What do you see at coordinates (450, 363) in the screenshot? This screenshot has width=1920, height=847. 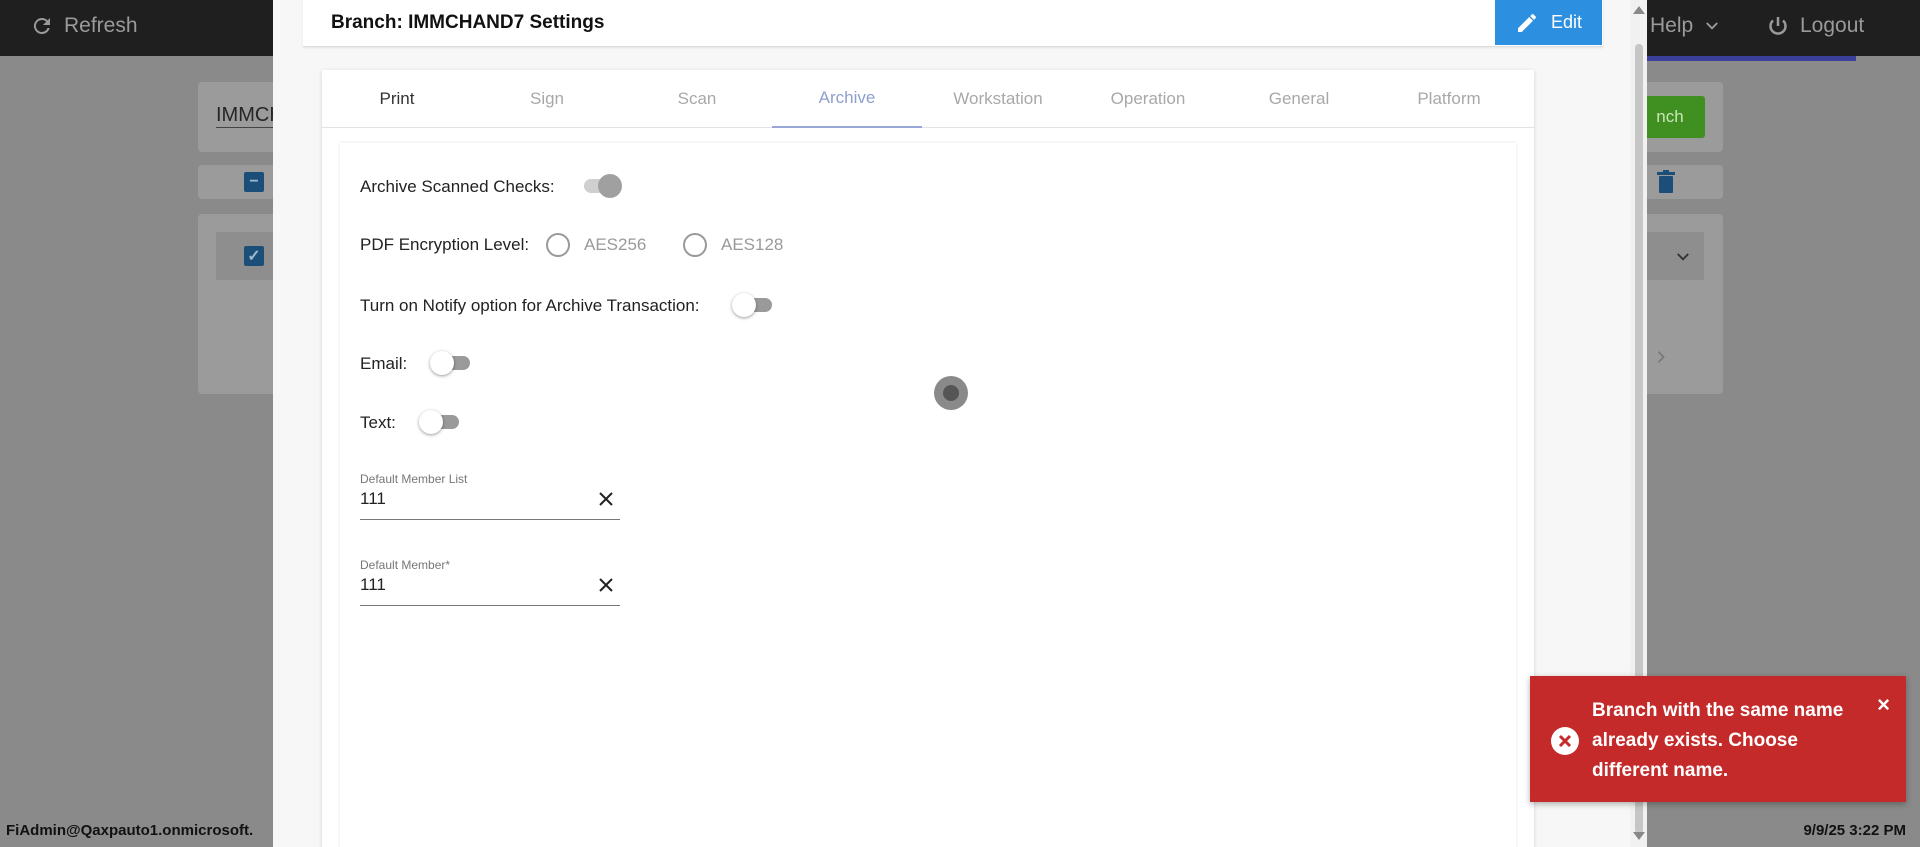 I see `email-toggle` at bounding box center [450, 363].